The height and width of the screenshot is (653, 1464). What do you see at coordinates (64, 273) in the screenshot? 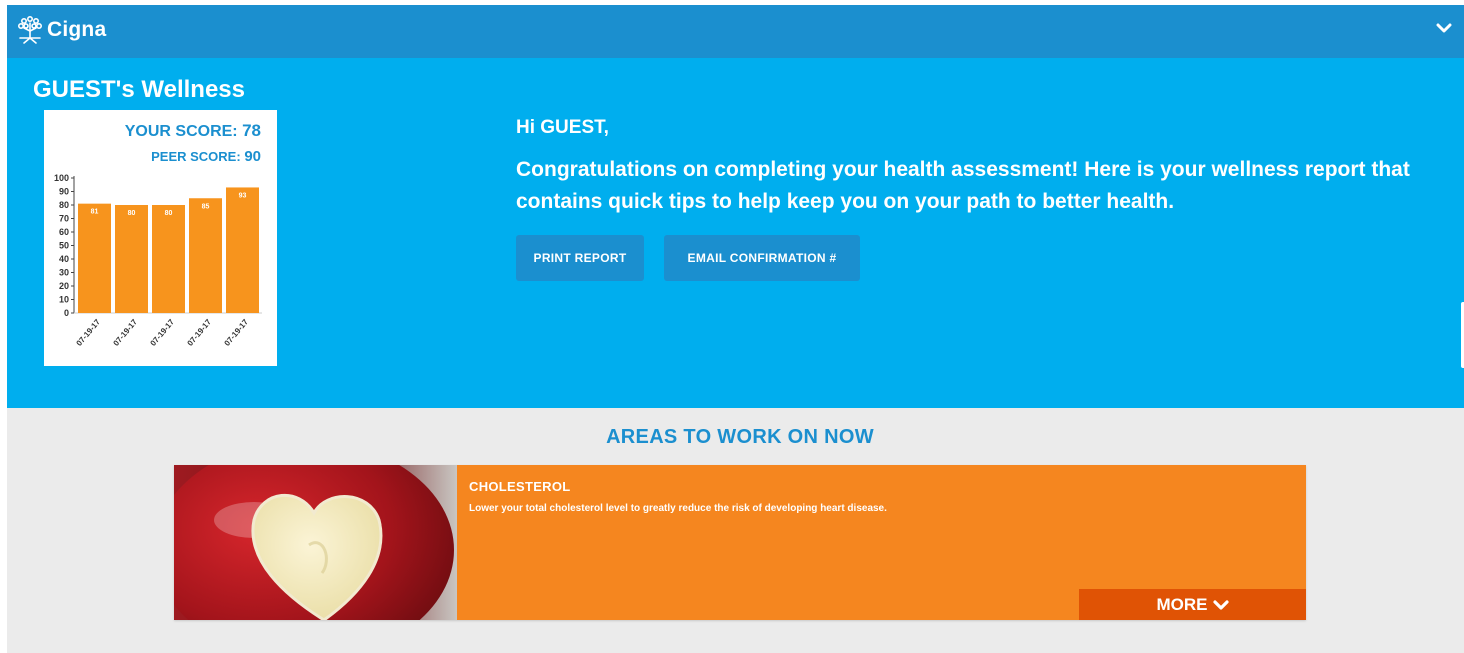
I see `y-tick-label: 30` at bounding box center [64, 273].